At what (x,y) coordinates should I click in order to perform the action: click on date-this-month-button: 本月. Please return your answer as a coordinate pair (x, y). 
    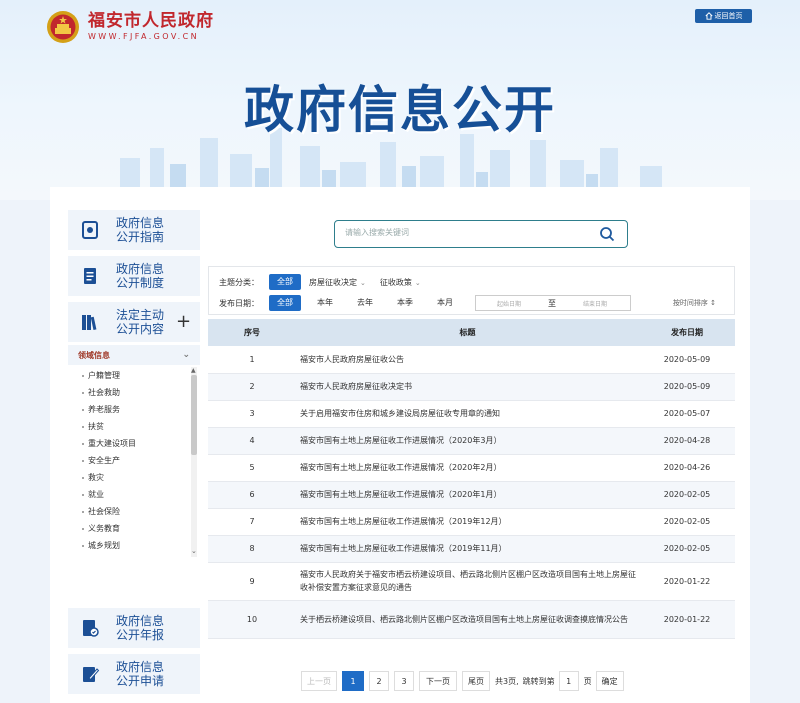
    Looking at the image, I should click on (445, 303).